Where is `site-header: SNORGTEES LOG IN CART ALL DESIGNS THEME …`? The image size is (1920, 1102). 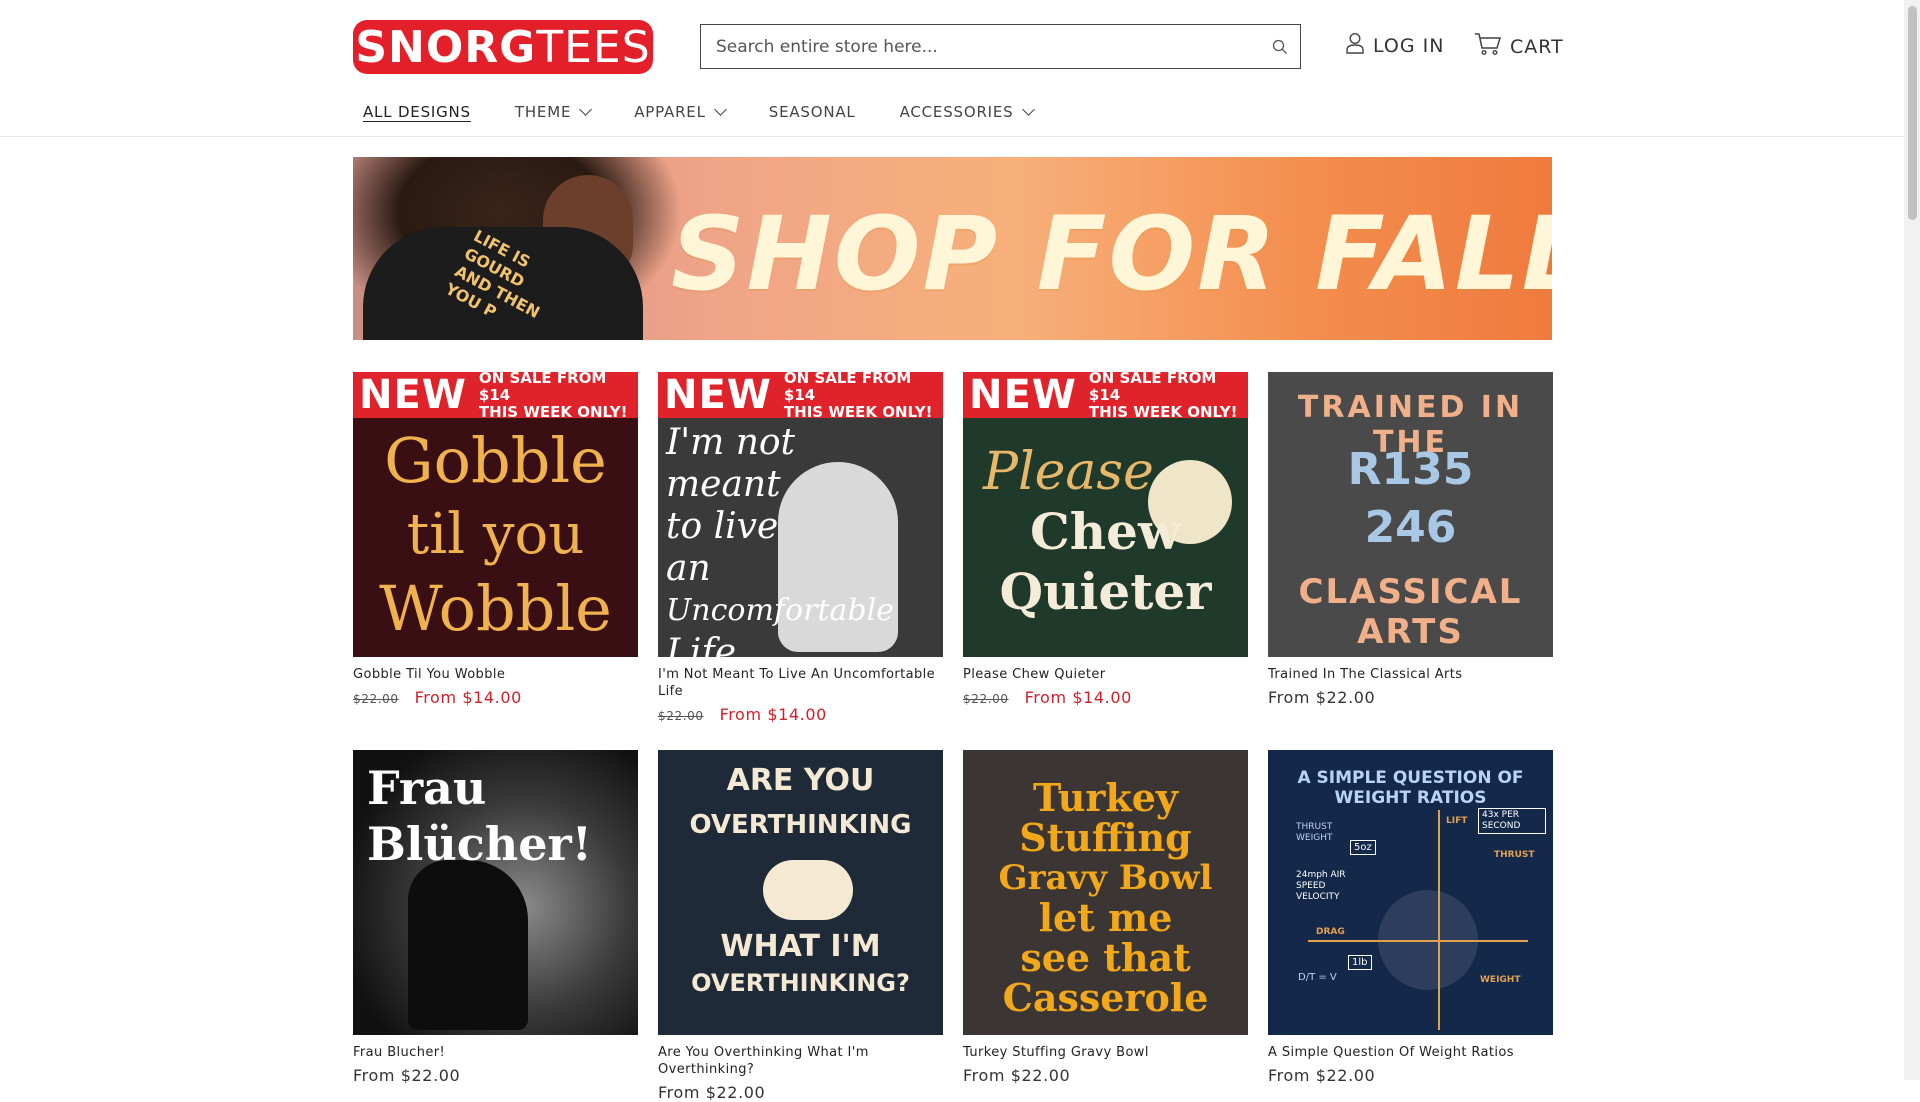
site-header: SNORGTEES LOG IN CART ALL DESIGNS THEME … is located at coordinates (952, 68).